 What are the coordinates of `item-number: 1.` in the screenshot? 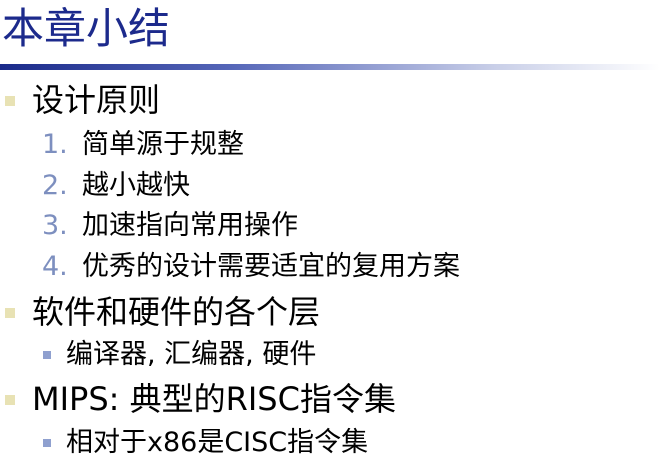 It's located at (55, 144).